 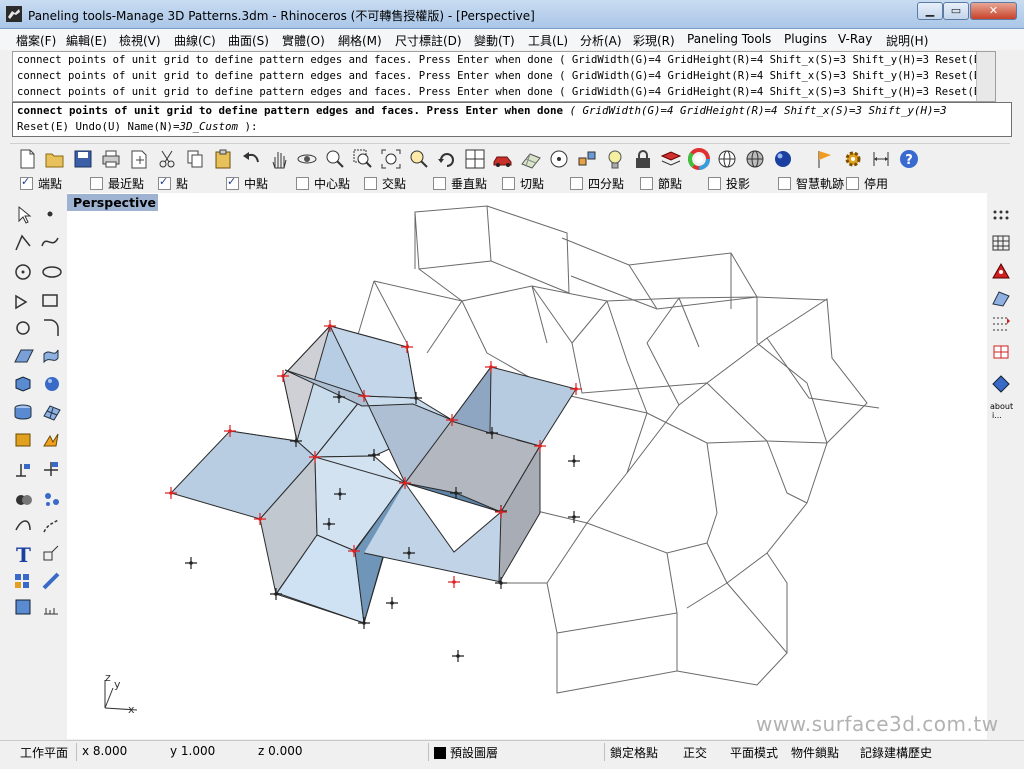 I want to click on light-icon, so click(x=615, y=159).